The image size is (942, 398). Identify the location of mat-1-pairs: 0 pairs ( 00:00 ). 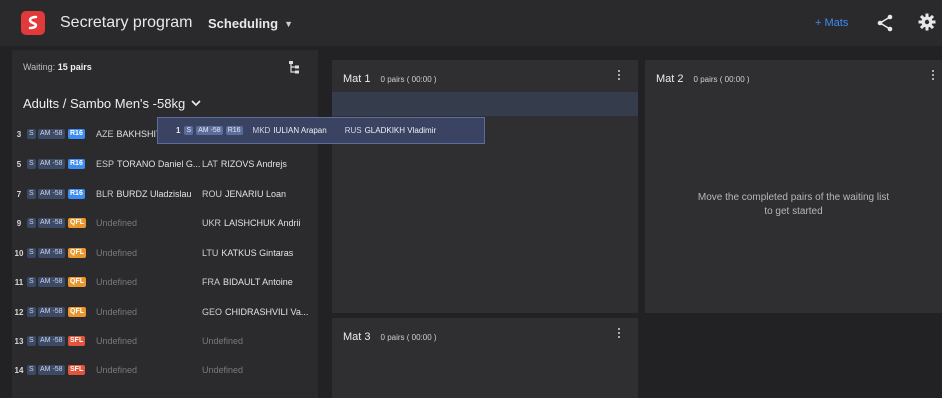
(408, 79).